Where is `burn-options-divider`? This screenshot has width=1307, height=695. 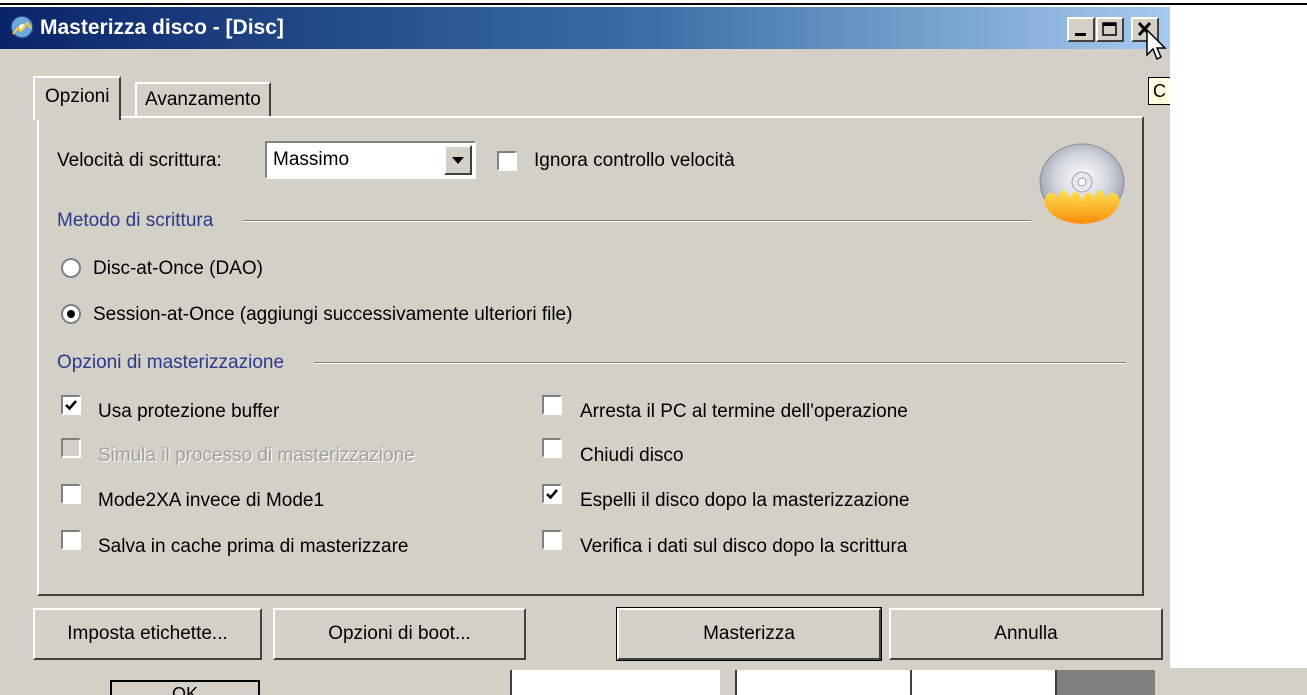
burn-options-divider is located at coordinates (720, 363).